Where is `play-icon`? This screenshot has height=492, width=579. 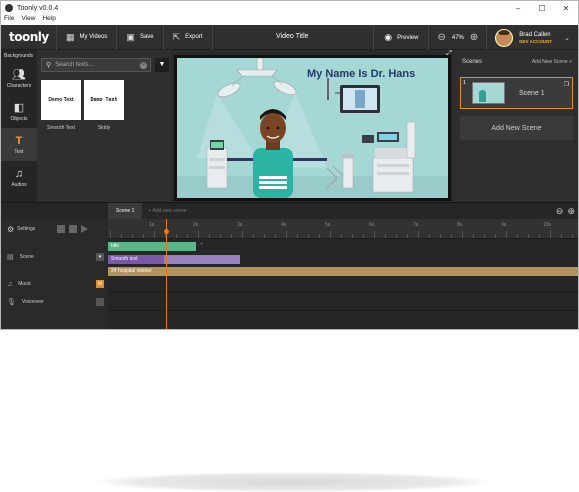
play-icon is located at coordinates (85, 229).